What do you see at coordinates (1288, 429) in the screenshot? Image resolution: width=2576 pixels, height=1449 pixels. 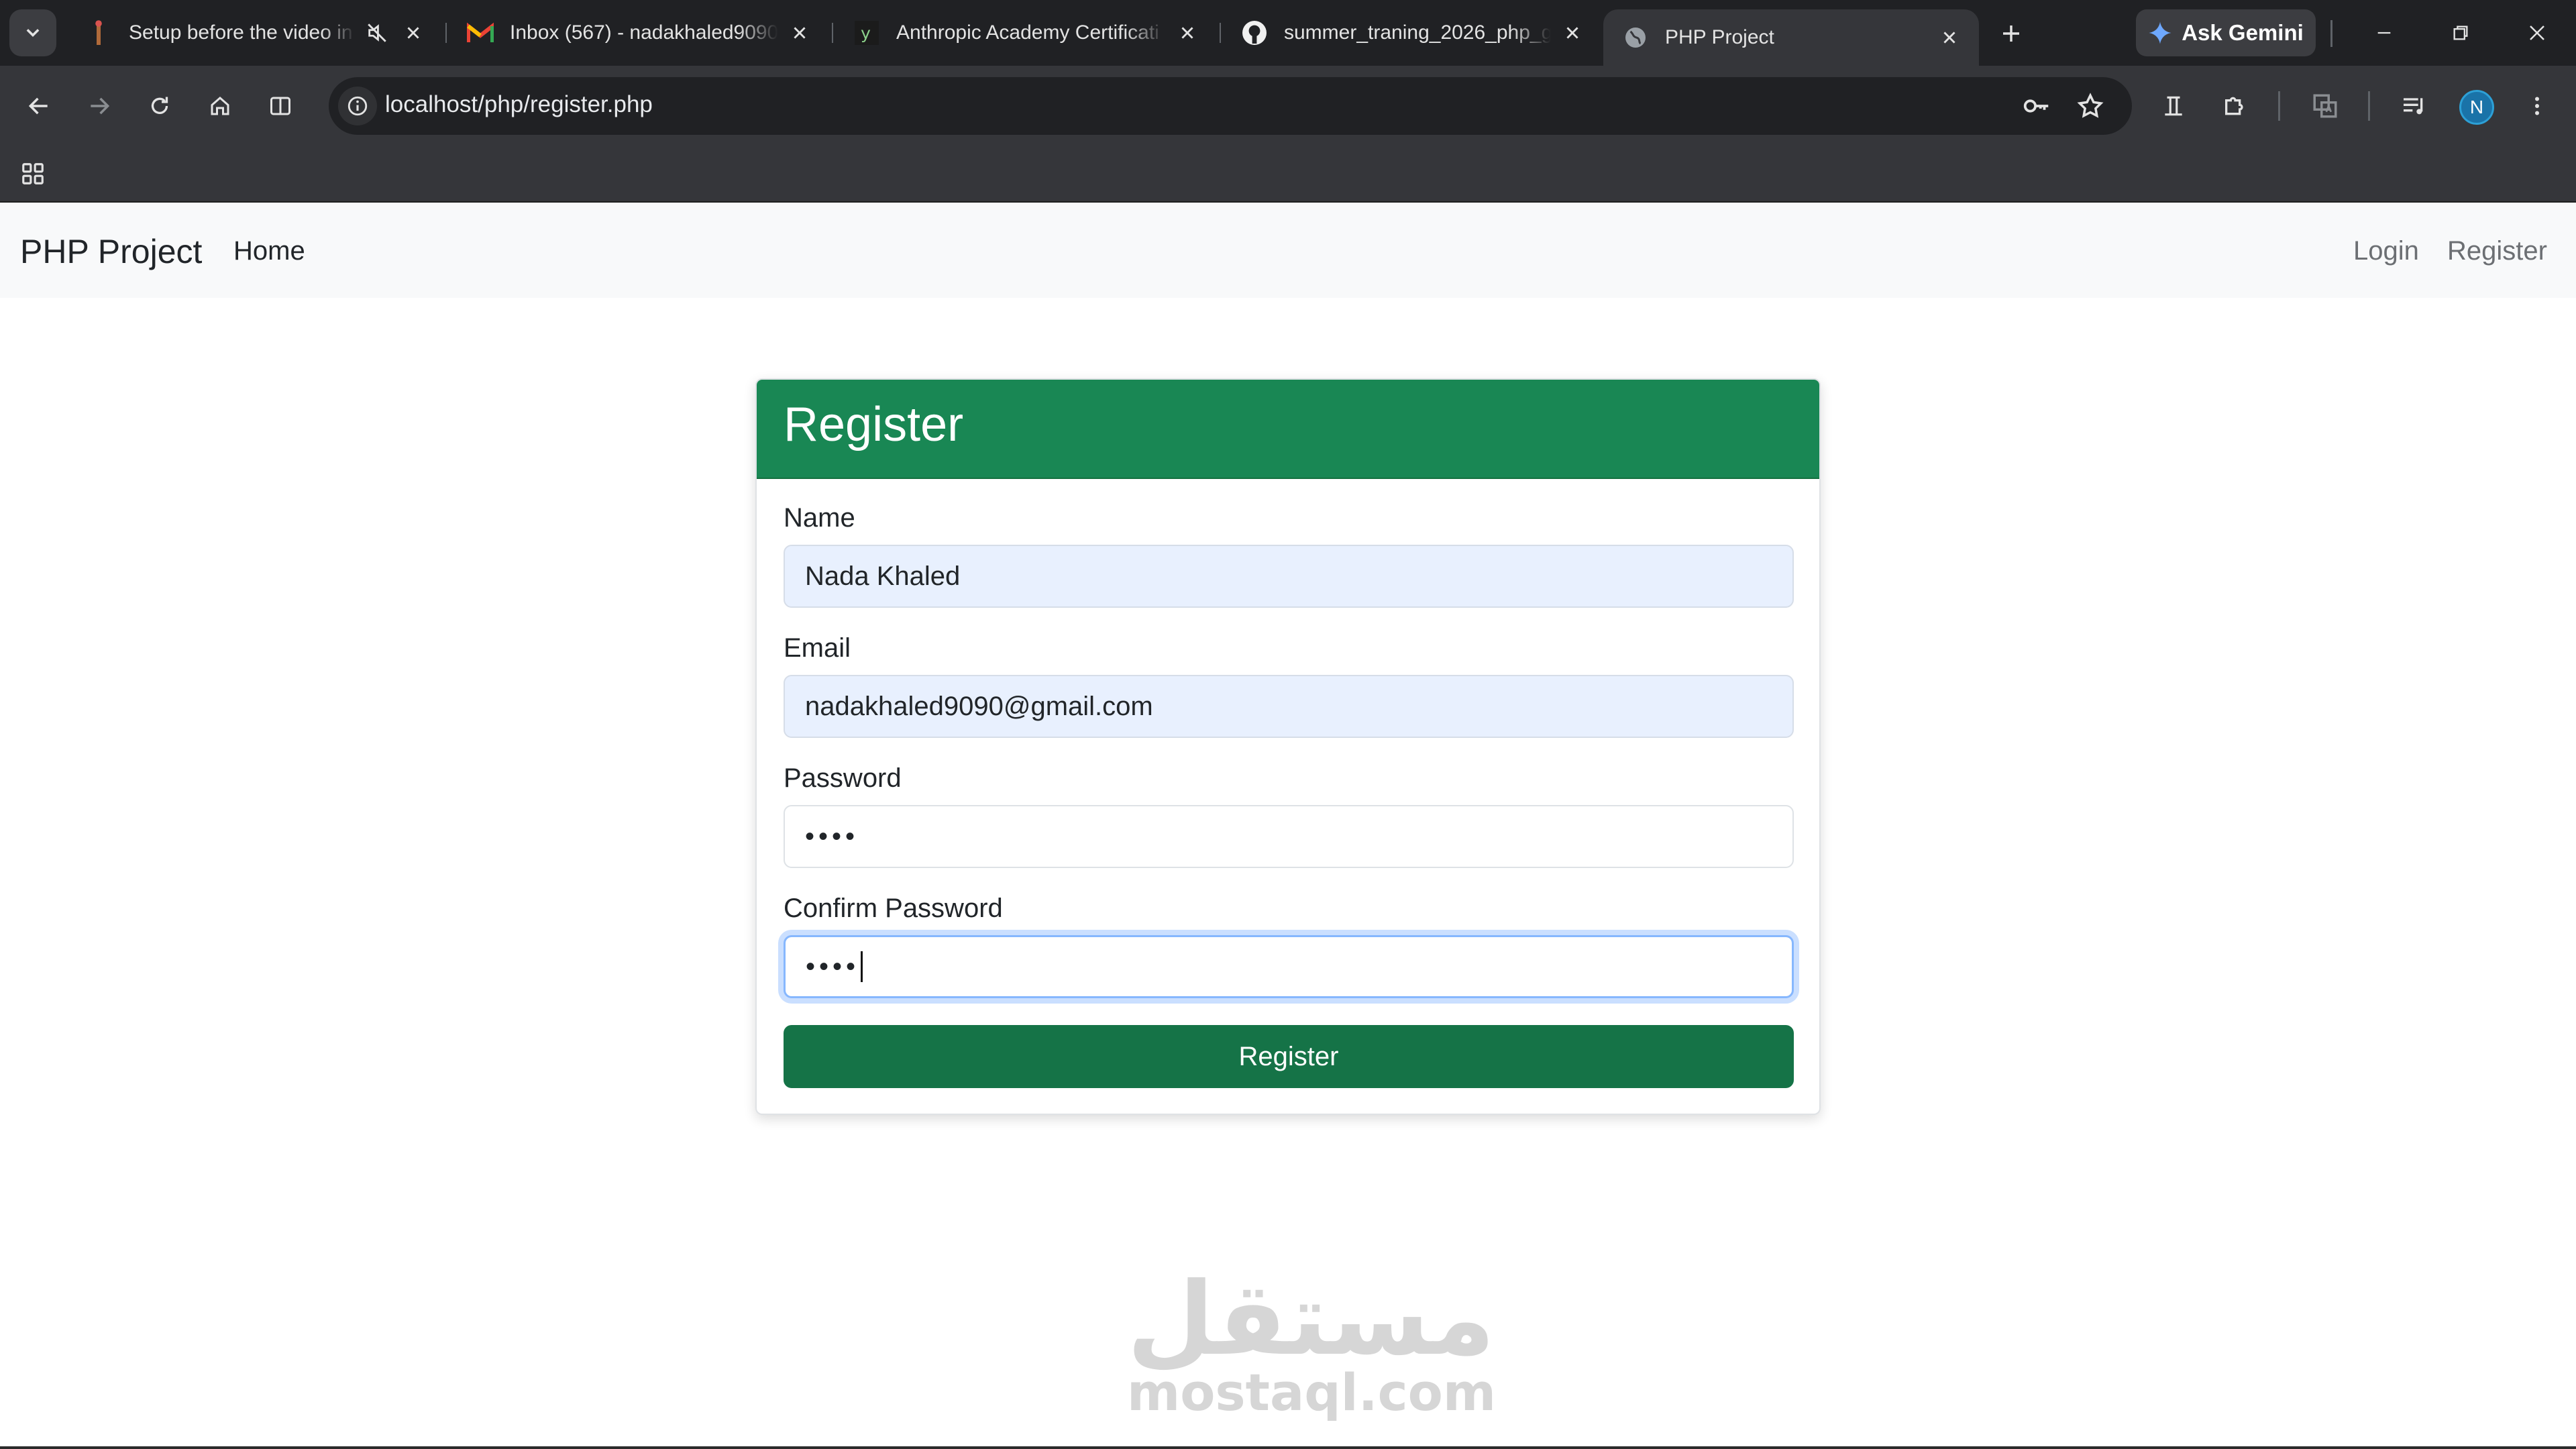 I see `card-header: Register` at bounding box center [1288, 429].